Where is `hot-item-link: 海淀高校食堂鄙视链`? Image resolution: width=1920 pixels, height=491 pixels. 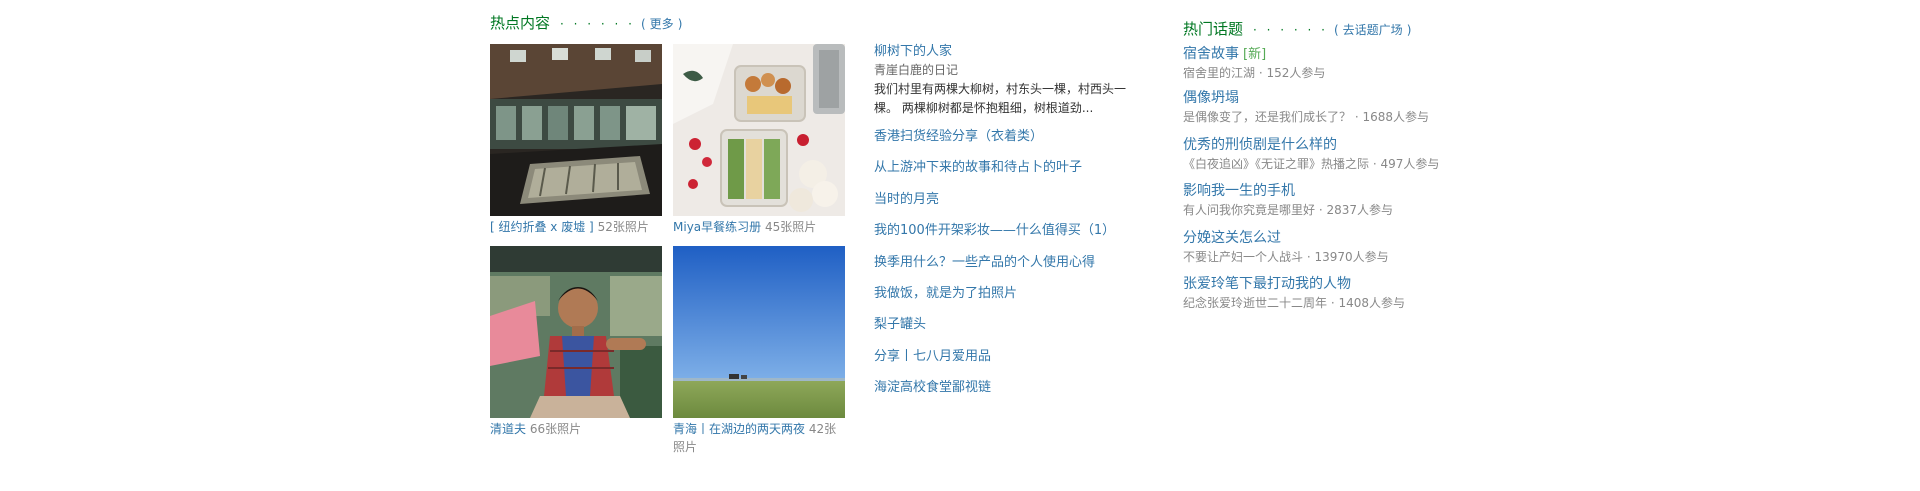
hot-item-link: 海淀高校食堂鄙视链 is located at coordinates (932, 387).